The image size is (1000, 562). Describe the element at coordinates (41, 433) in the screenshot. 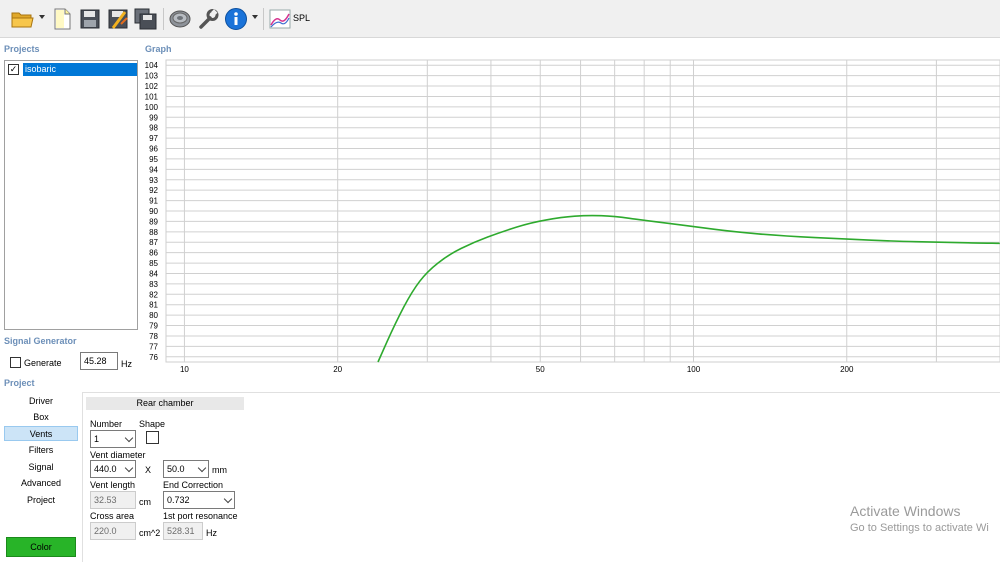

I see `nav-vents: Vents` at that location.